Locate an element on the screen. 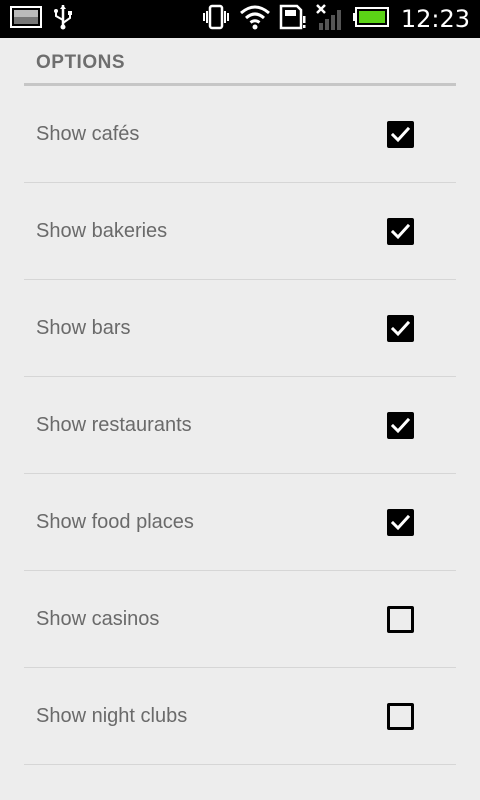 The width and height of the screenshot is (480, 800). option-row-bars: Show bars is located at coordinates (240, 328).